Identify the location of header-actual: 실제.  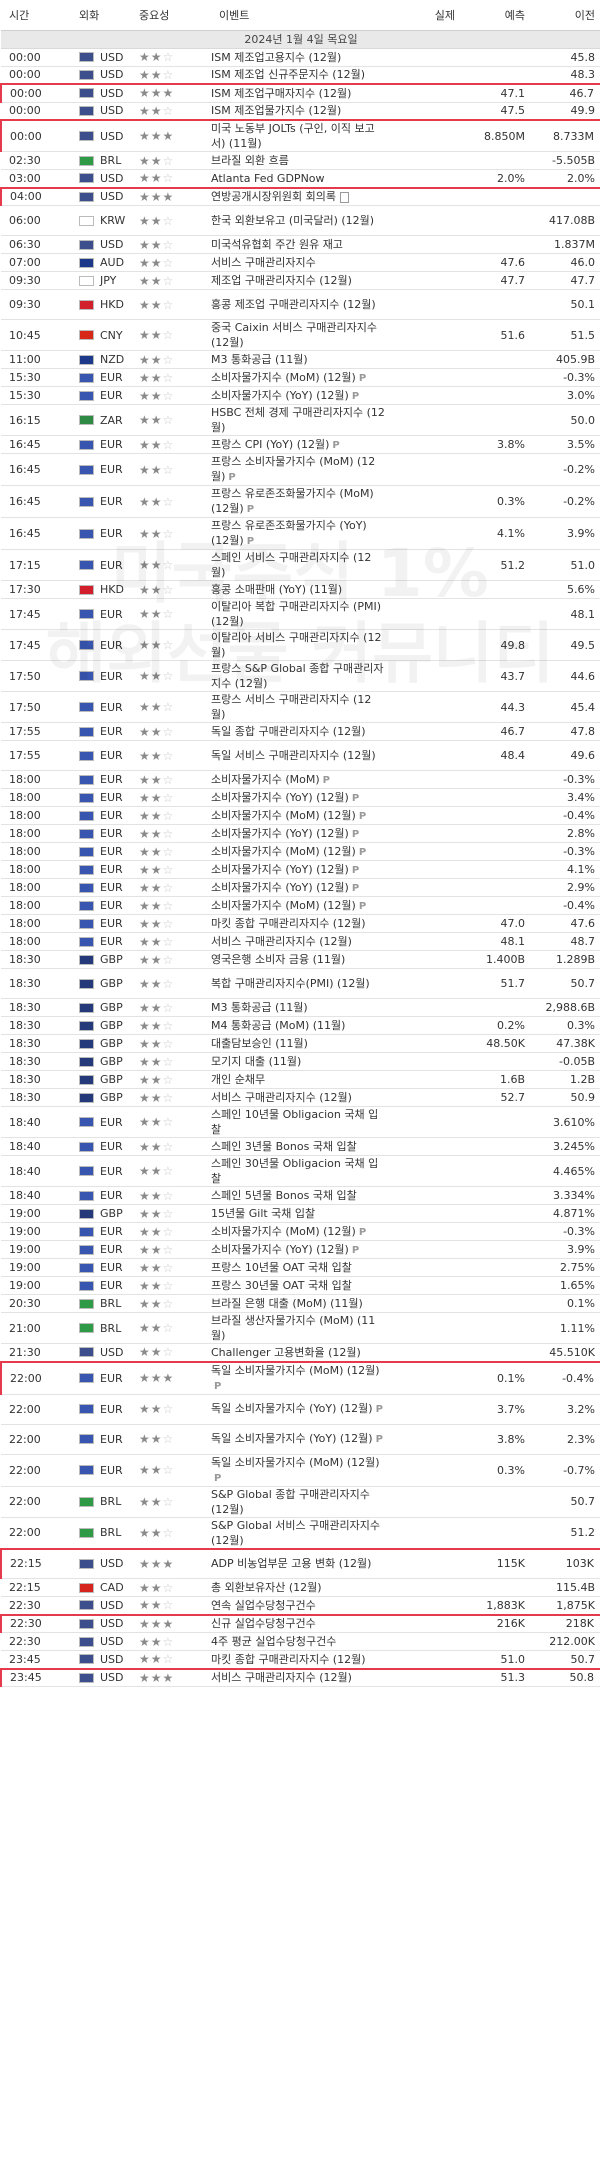
(425, 15).